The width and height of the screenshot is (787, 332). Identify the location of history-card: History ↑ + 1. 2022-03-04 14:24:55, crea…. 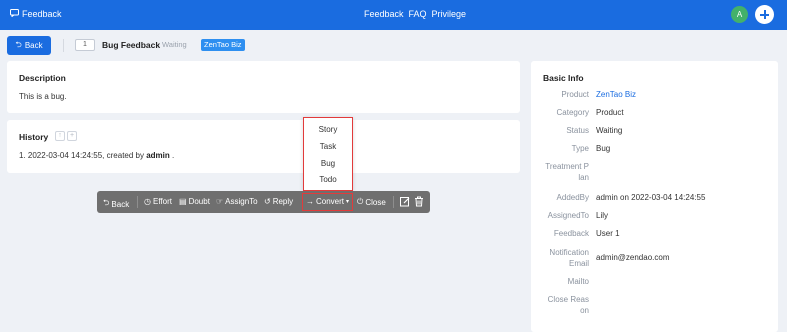
(263, 146).